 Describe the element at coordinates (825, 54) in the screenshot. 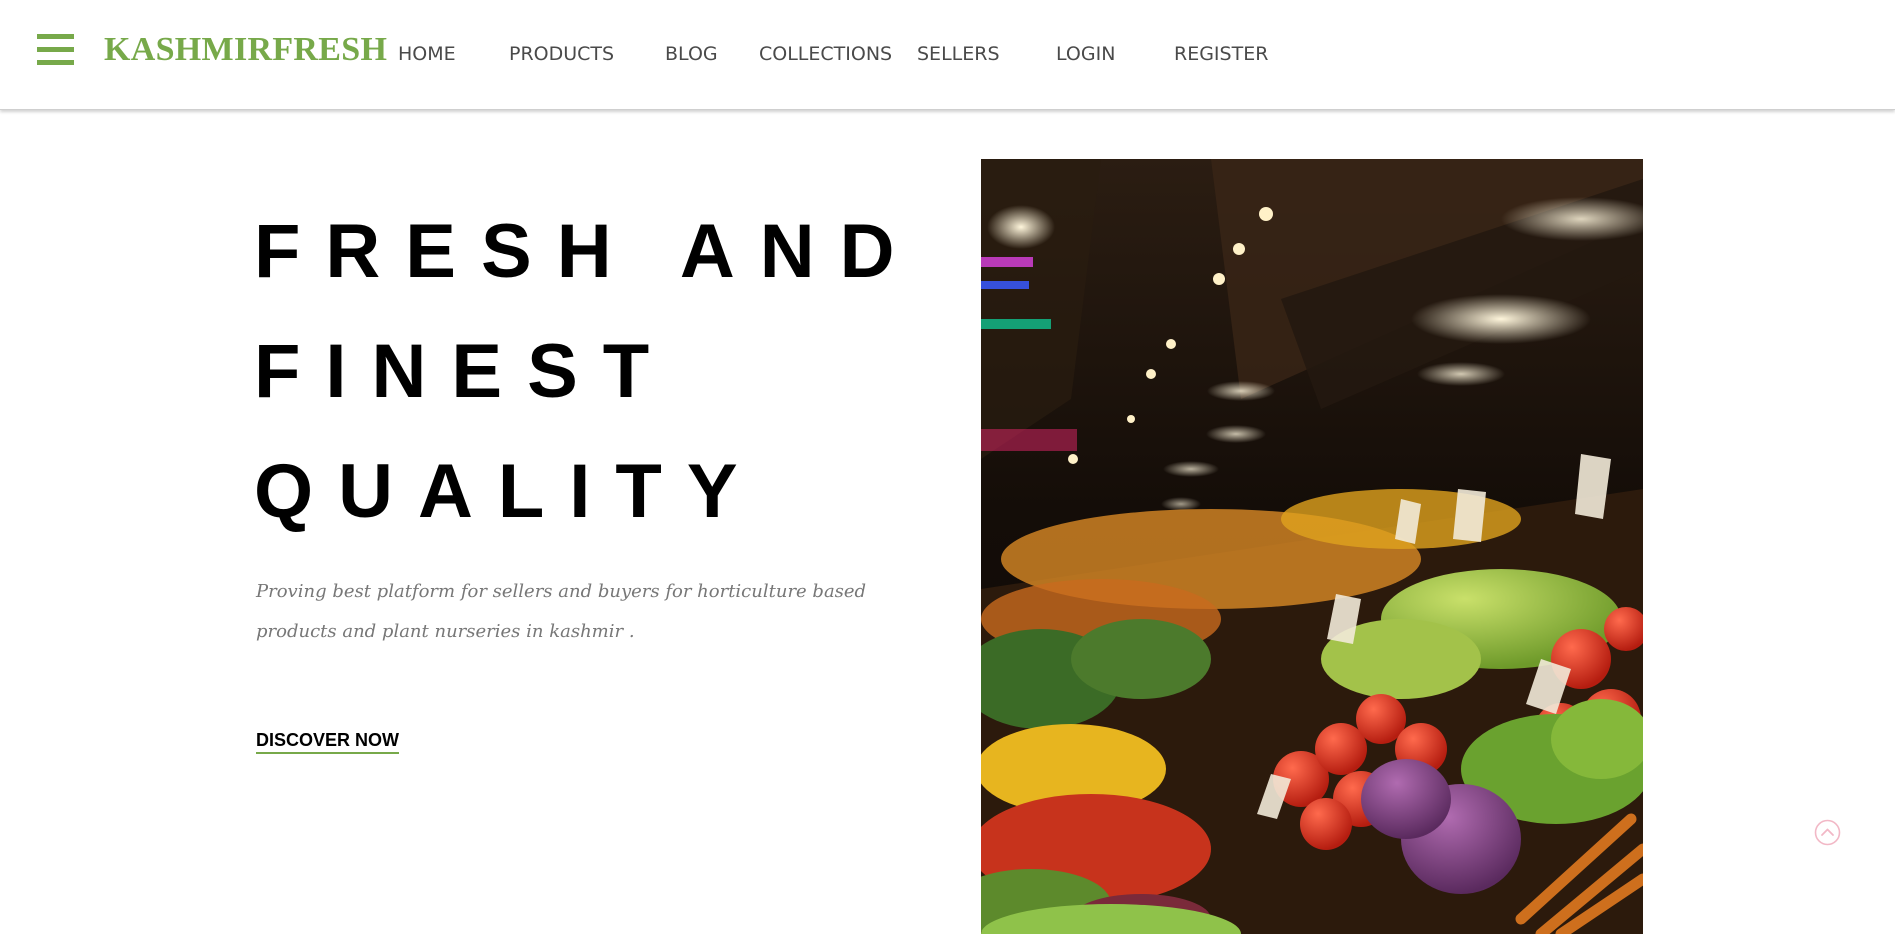

I see `nav-collections: COLLECTIONS` at that location.